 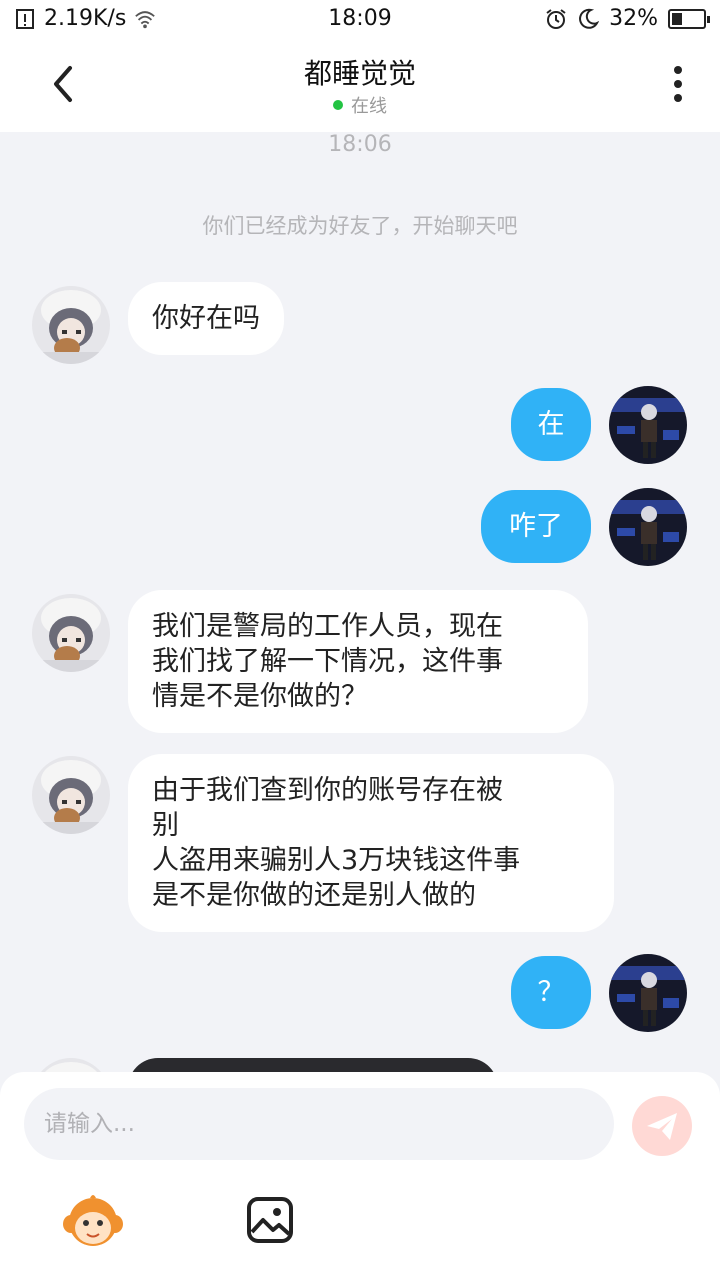 I want to click on message-bubble-outgoing: ？, so click(x=551, y=992).